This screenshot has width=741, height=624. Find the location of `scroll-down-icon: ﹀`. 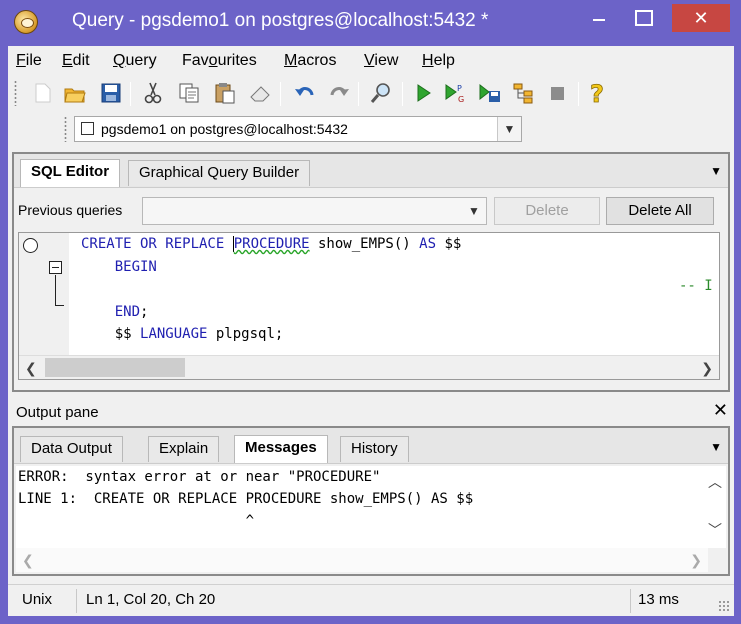

scroll-down-icon: ﹀ is located at coordinates (715, 530).